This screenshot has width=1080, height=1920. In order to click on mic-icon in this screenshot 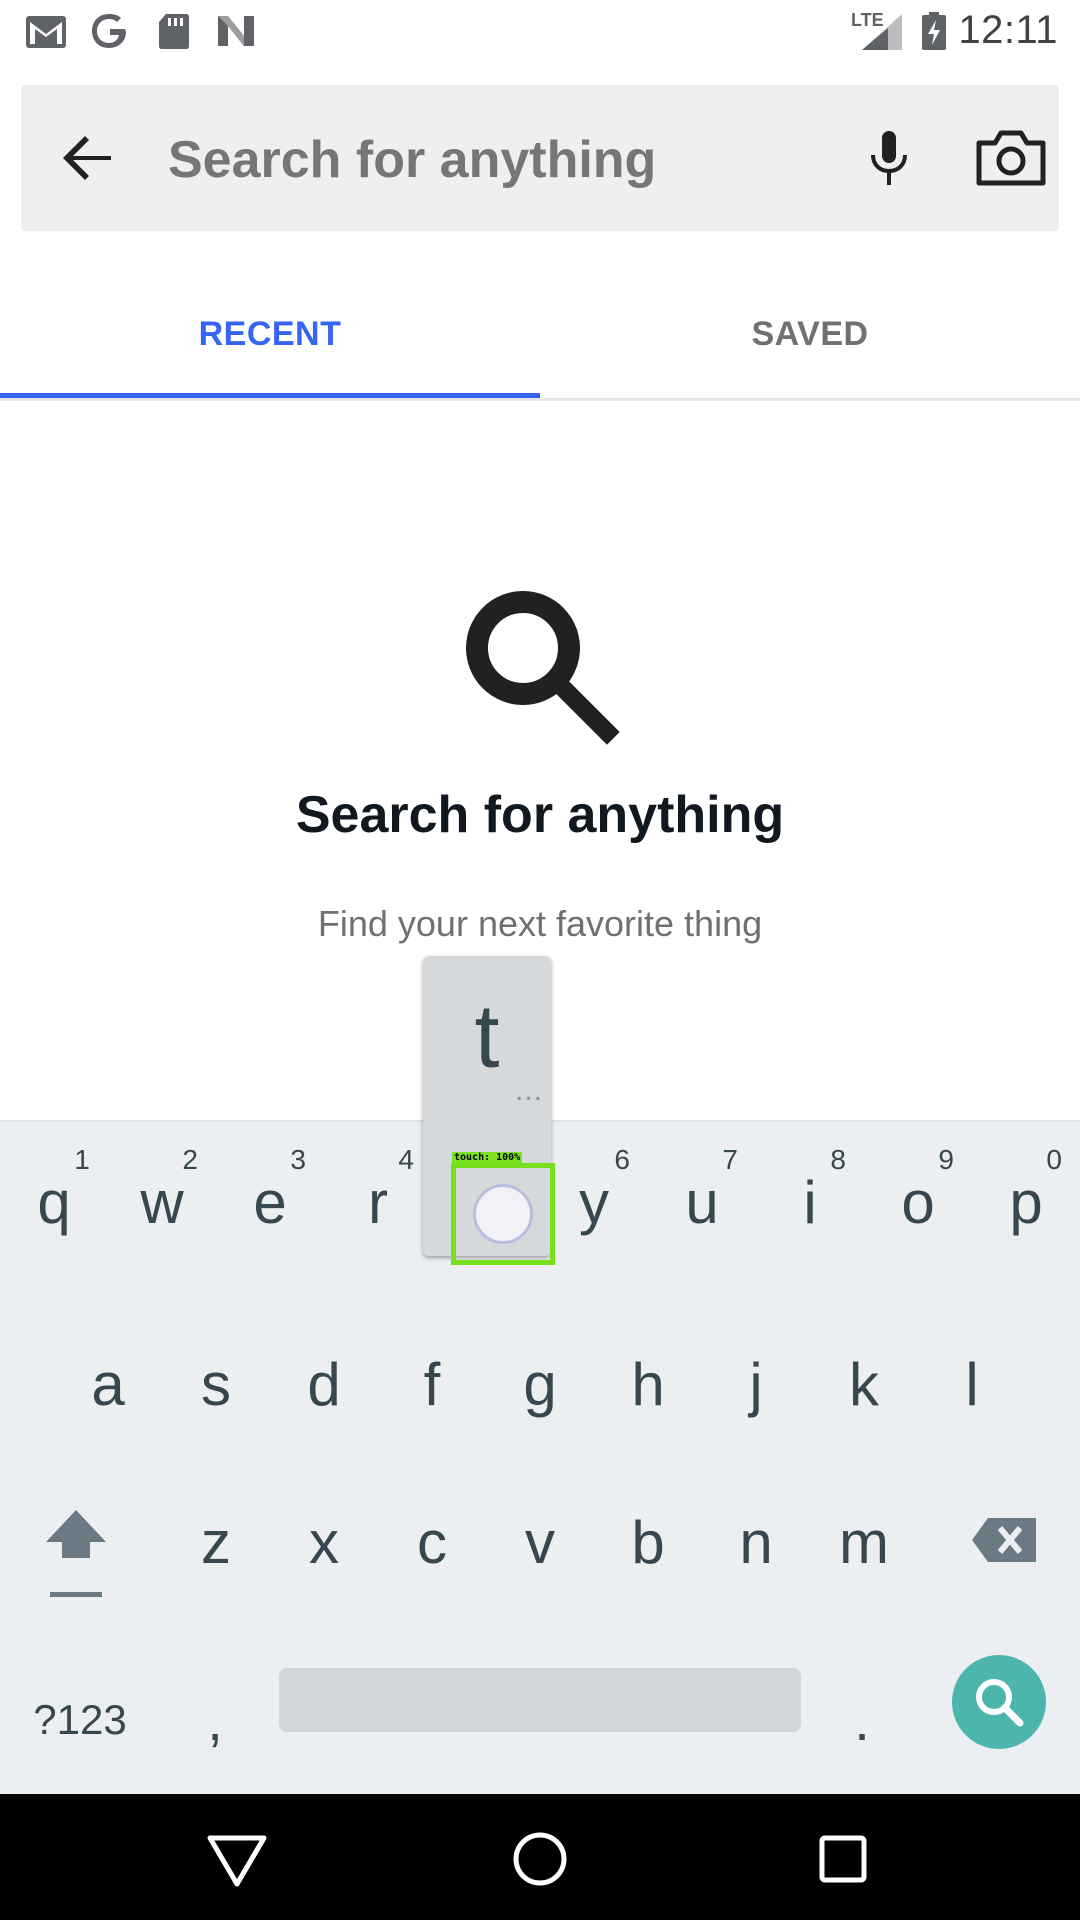, I will do `click(889, 159)`.